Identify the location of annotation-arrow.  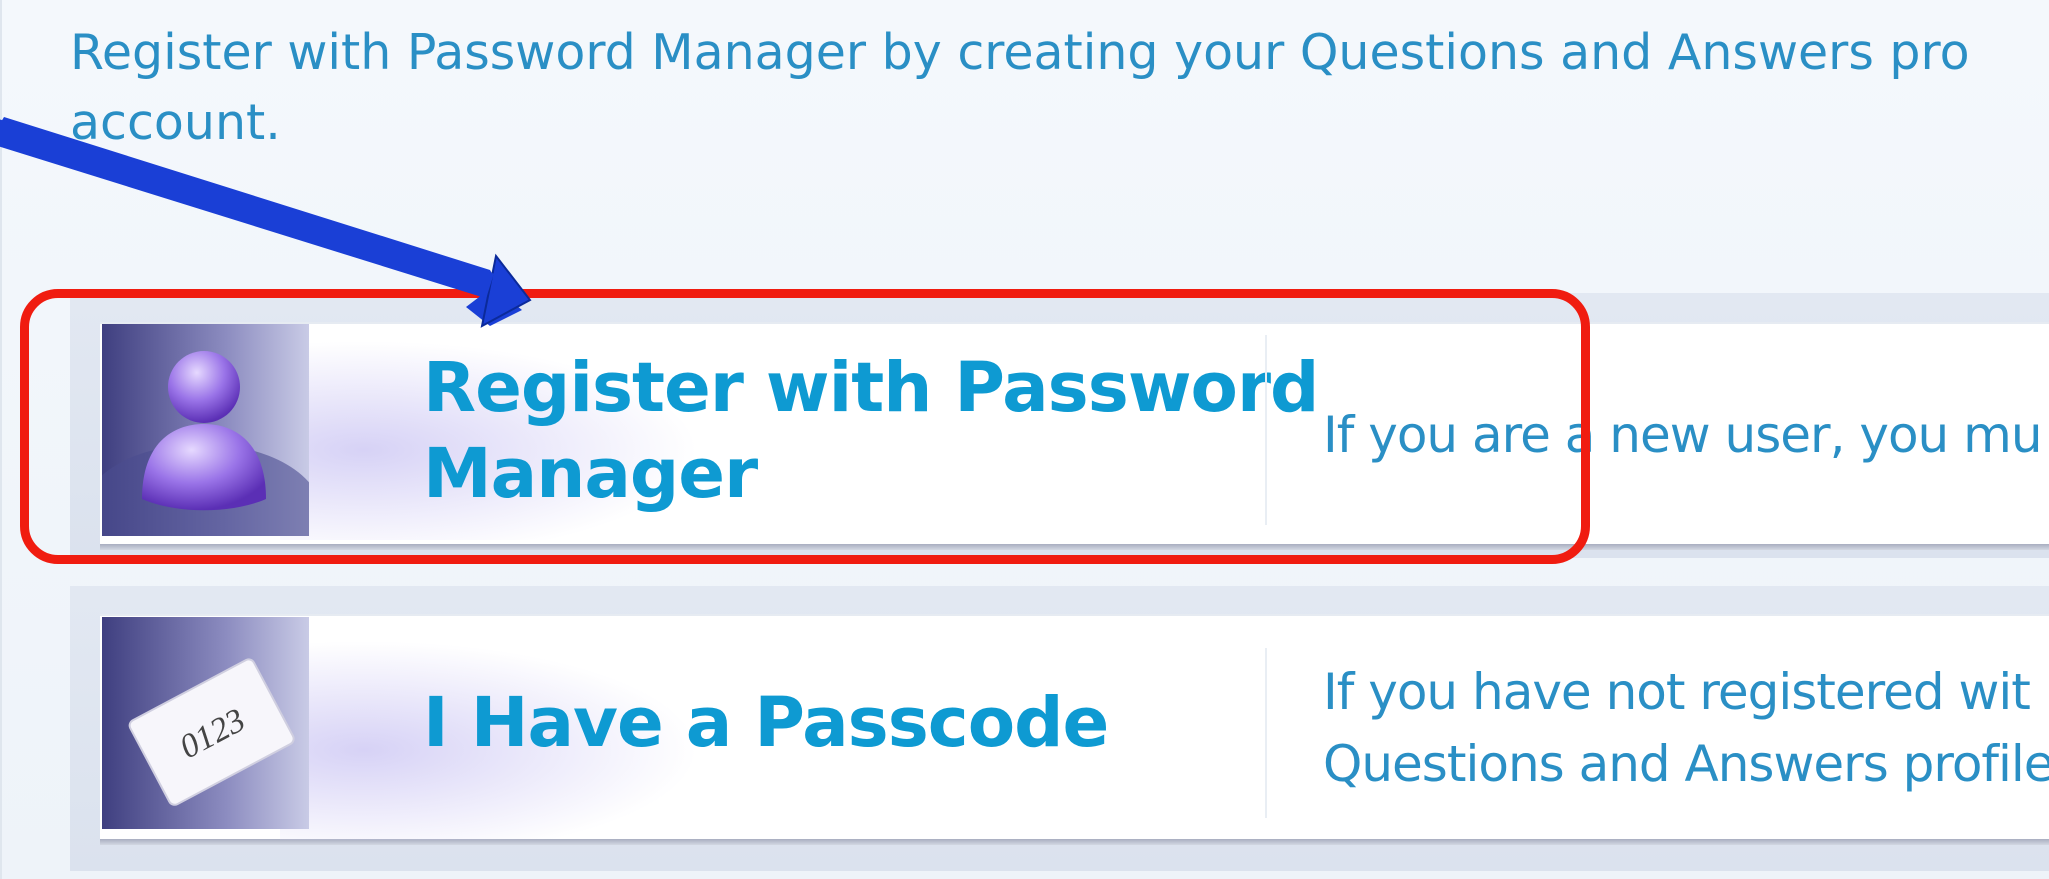
(266, 222).